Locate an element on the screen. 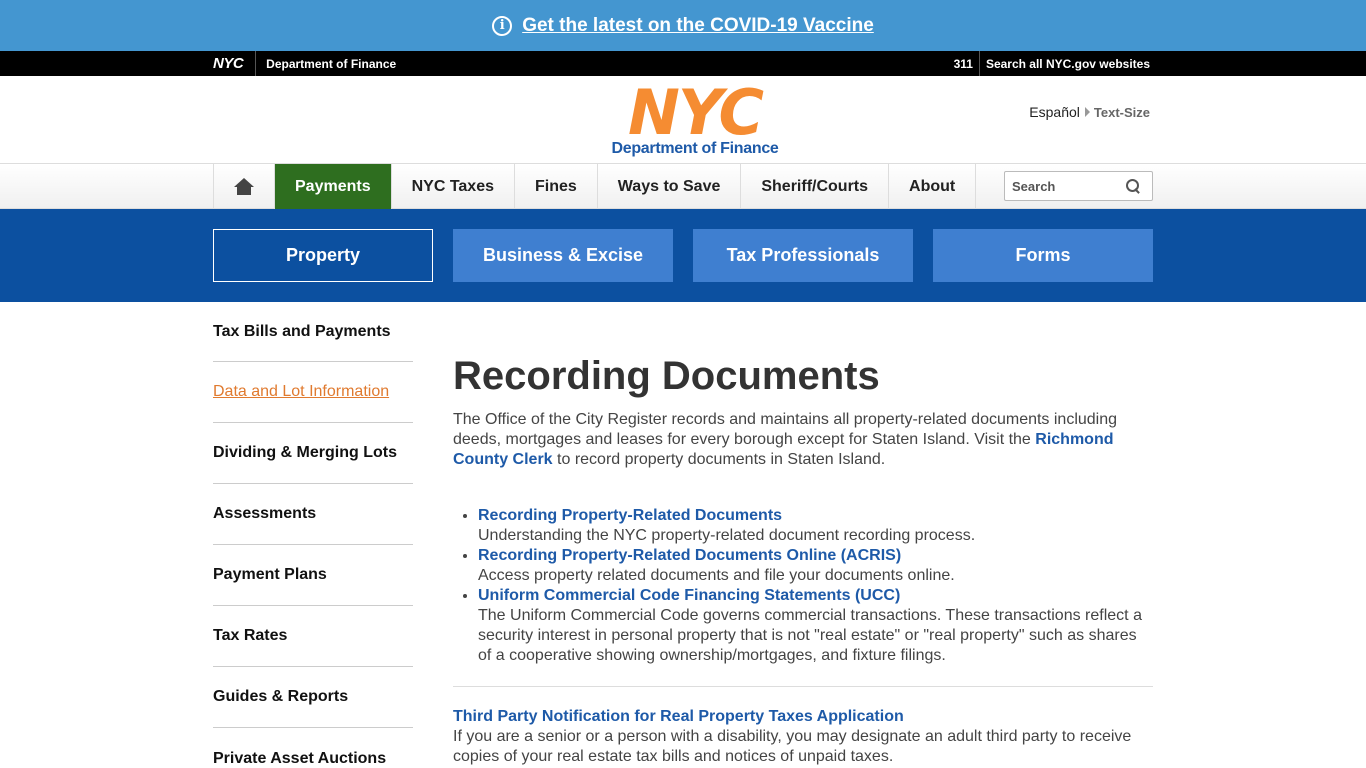  subnav-forms: Forms is located at coordinates (1043, 255).